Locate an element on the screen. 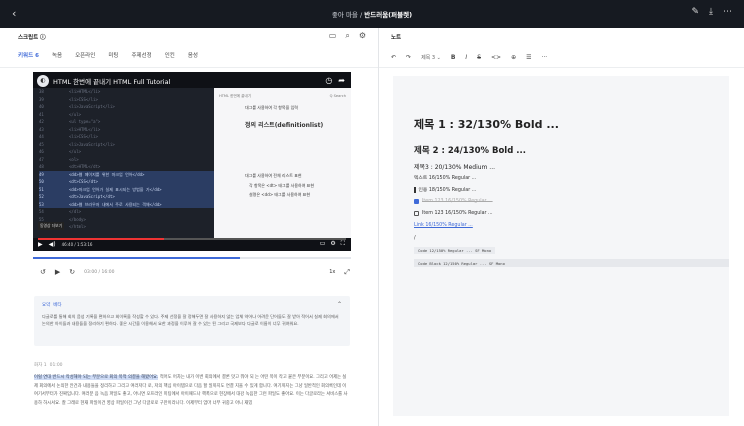 The height and width of the screenshot is (426, 744). tab-offline: 오픈라인 is located at coordinates (85, 59).